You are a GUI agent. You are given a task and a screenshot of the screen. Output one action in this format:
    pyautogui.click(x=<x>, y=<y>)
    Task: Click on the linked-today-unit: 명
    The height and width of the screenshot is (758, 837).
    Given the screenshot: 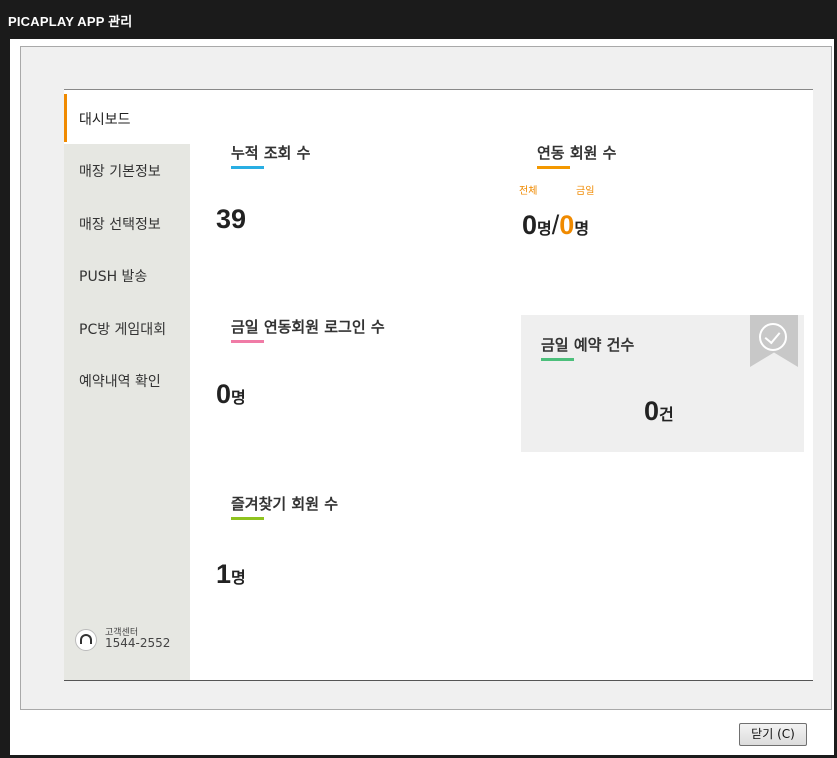 What is the action you would take?
    pyautogui.click(x=582, y=229)
    